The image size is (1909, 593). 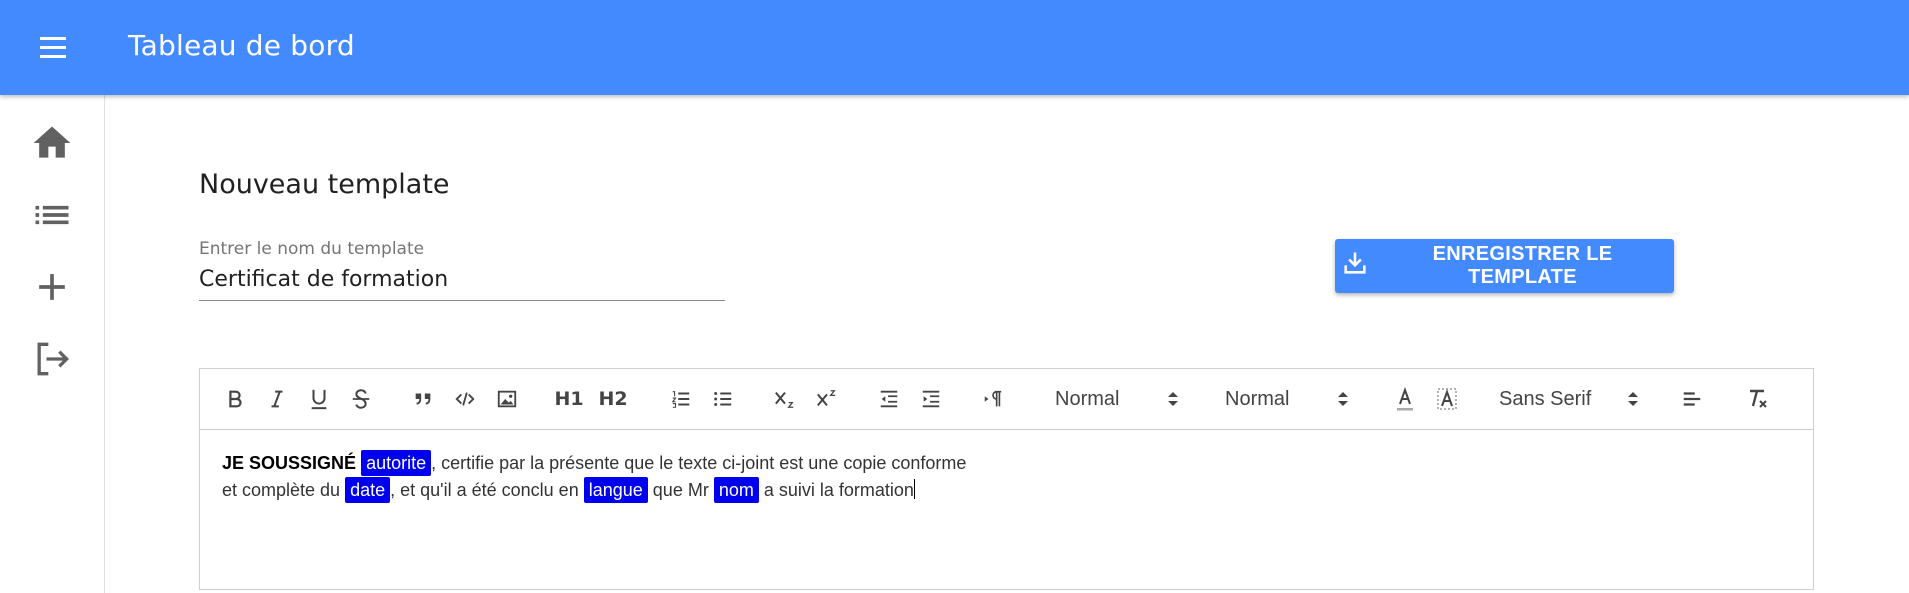 I want to click on clear-format-icon, so click(x=1758, y=399).